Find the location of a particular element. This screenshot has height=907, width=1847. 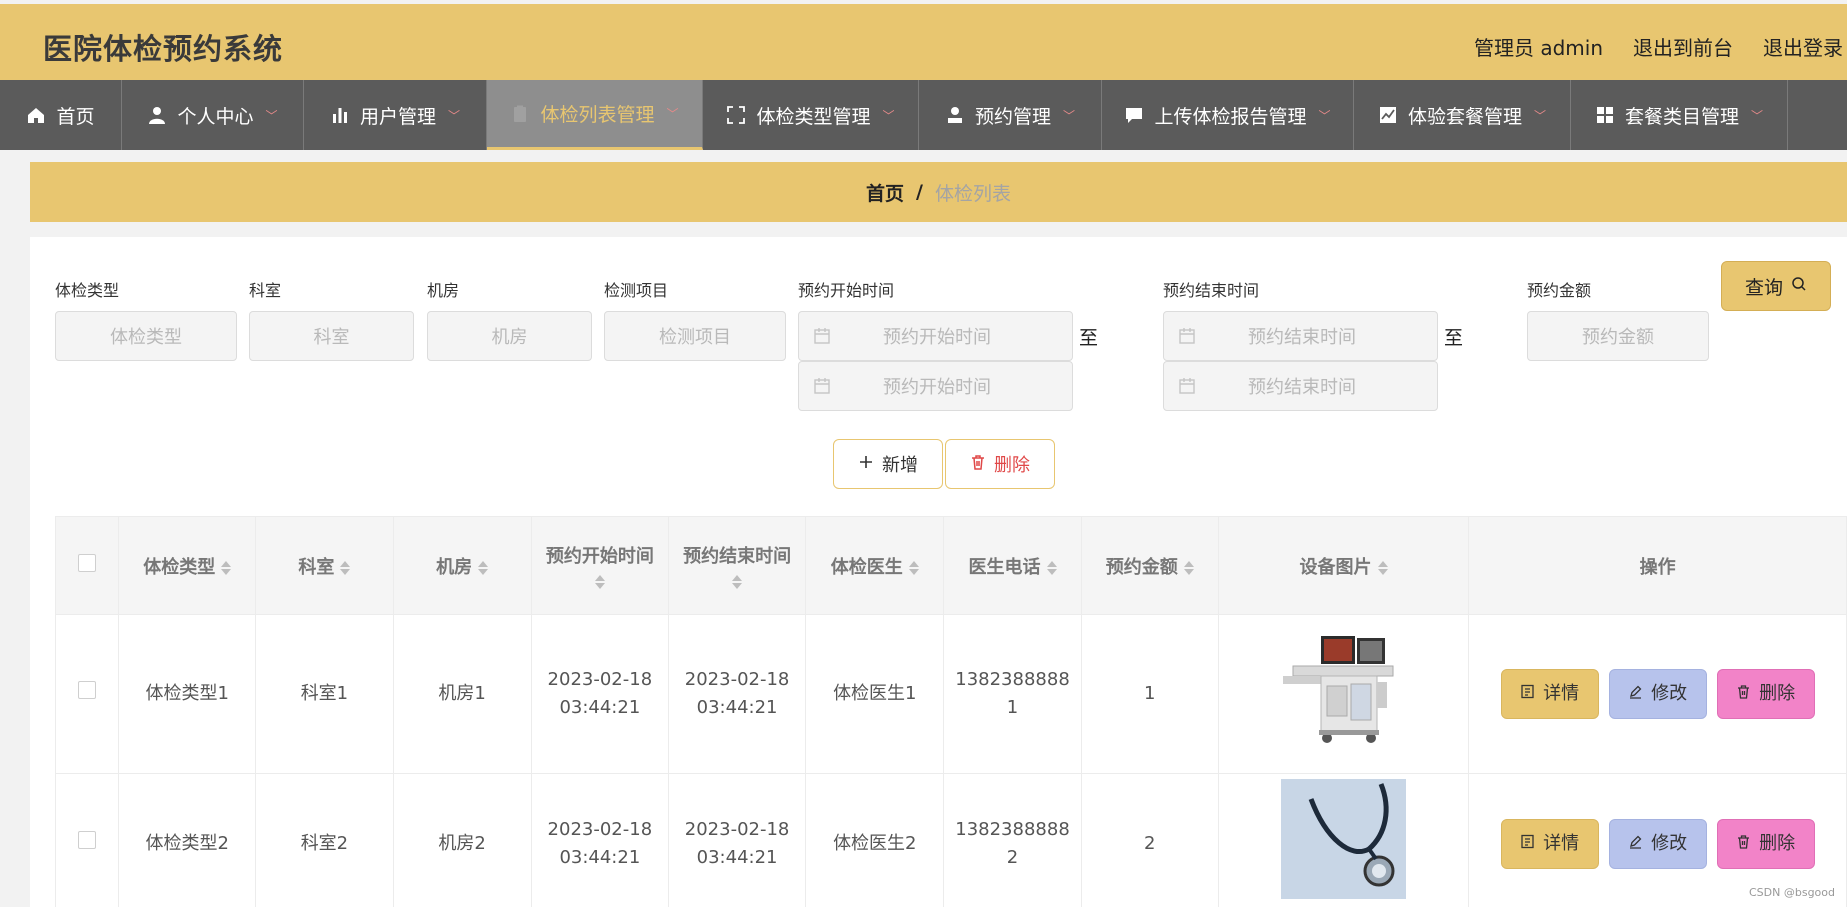

nav-exam-type-management: 体检类型管理 ﹀ is located at coordinates (811, 115).